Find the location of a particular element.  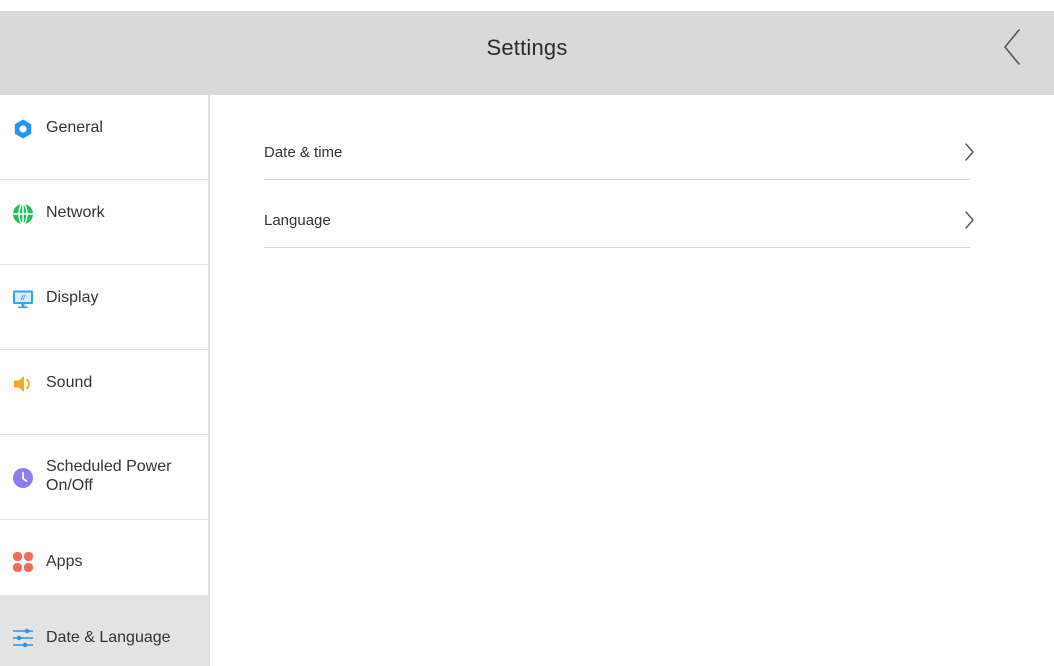

monitor-icon is located at coordinates (23, 299).